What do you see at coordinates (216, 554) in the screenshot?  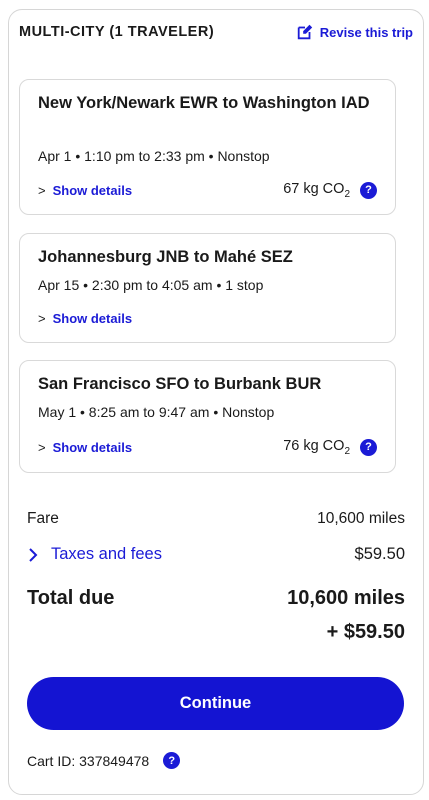 I see `taxes-row: Taxes and fees $59.50` at bounding box center [216, 554].